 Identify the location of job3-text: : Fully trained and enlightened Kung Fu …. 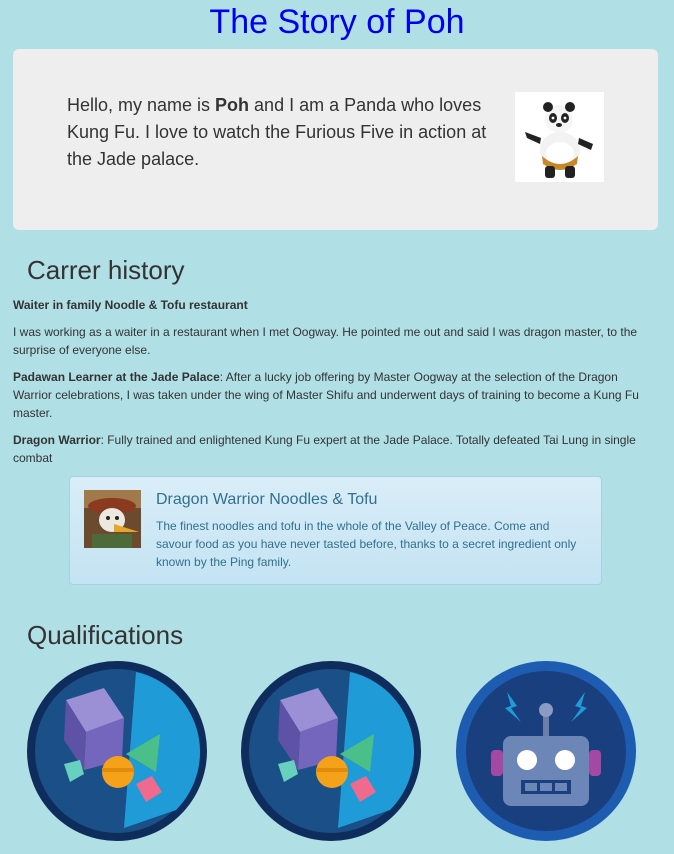
(324, 449).